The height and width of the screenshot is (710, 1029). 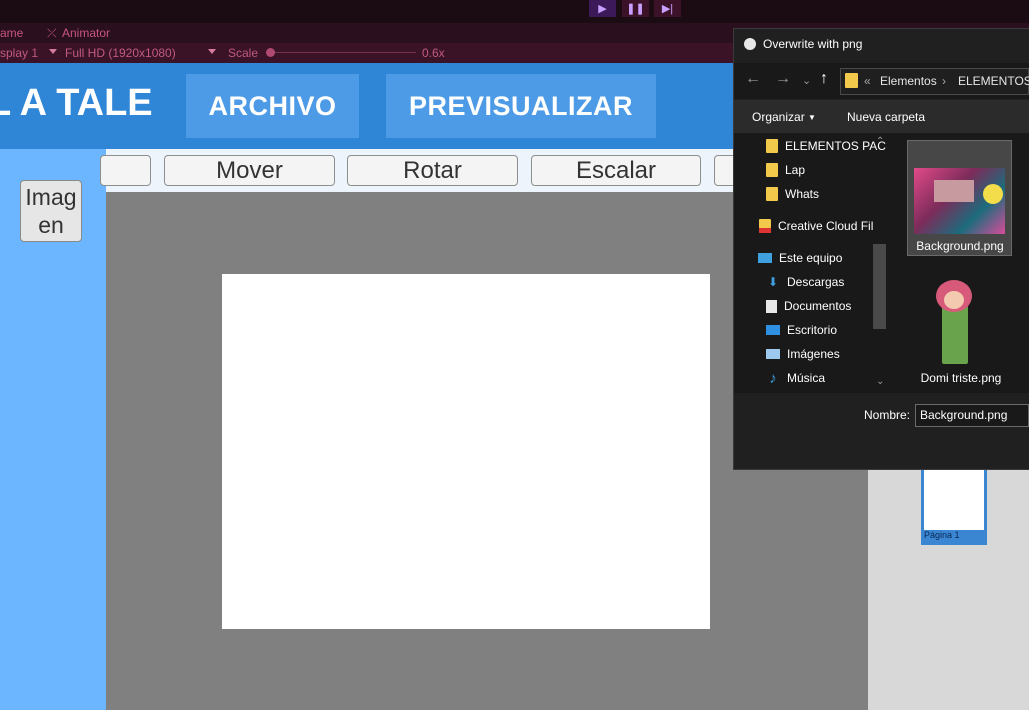 What do you see at coordinates (886, 117) in the screenshot?
I see `new-folder-button: Nueva carpeta` at bounding box center [886, 117].